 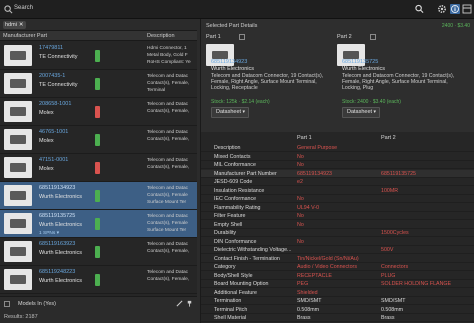 What do you see at coordinates (317, 148) in the screenshot?
I see `part-1-value: General Purpose` at bounding box center [317, 148].